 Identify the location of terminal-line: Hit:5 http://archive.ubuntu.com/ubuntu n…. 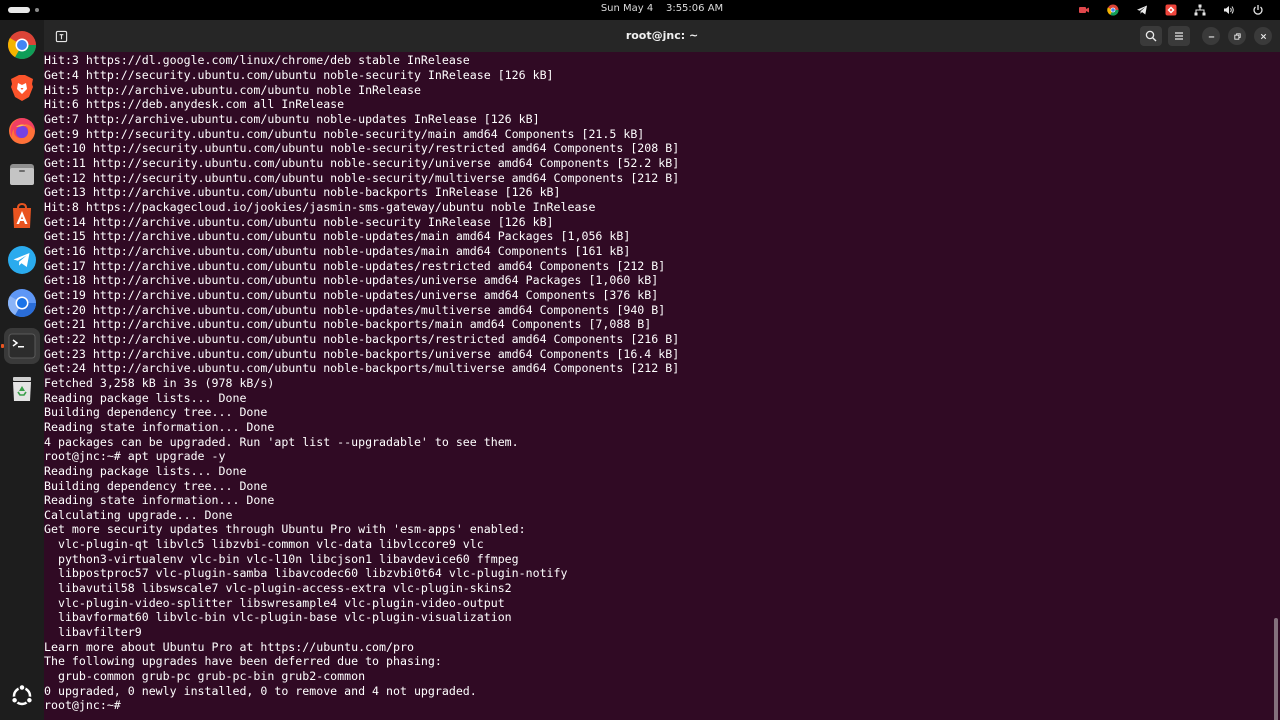
(232, 89).